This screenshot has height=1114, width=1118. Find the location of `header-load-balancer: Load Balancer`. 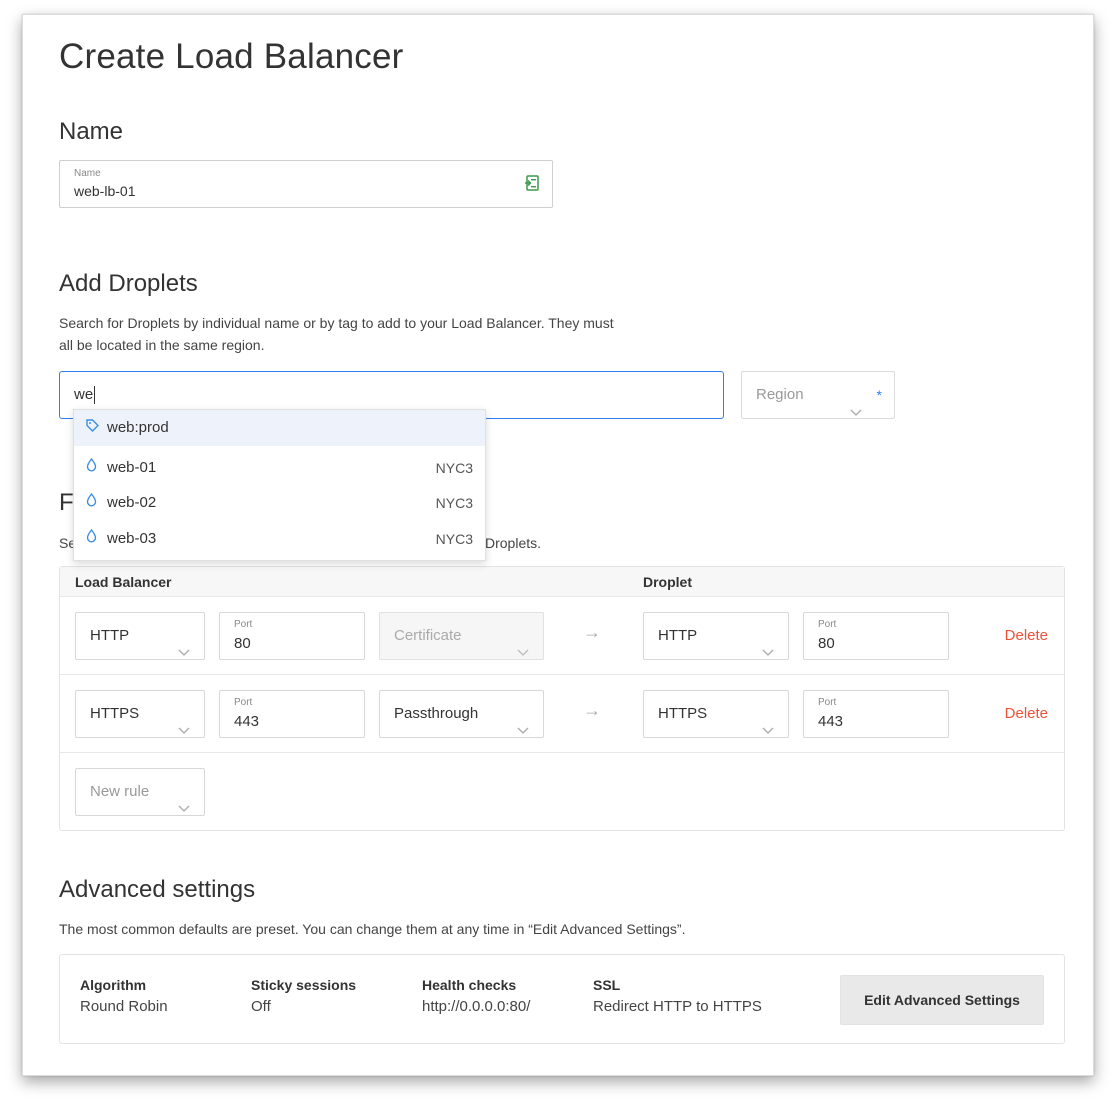

header-load-balancer: Load Balancer is located at coordinates (123, 582).